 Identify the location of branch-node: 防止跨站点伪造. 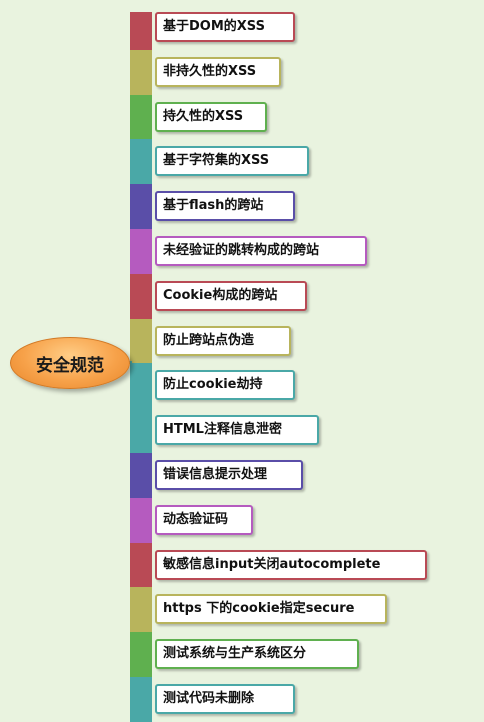
(223, 340).